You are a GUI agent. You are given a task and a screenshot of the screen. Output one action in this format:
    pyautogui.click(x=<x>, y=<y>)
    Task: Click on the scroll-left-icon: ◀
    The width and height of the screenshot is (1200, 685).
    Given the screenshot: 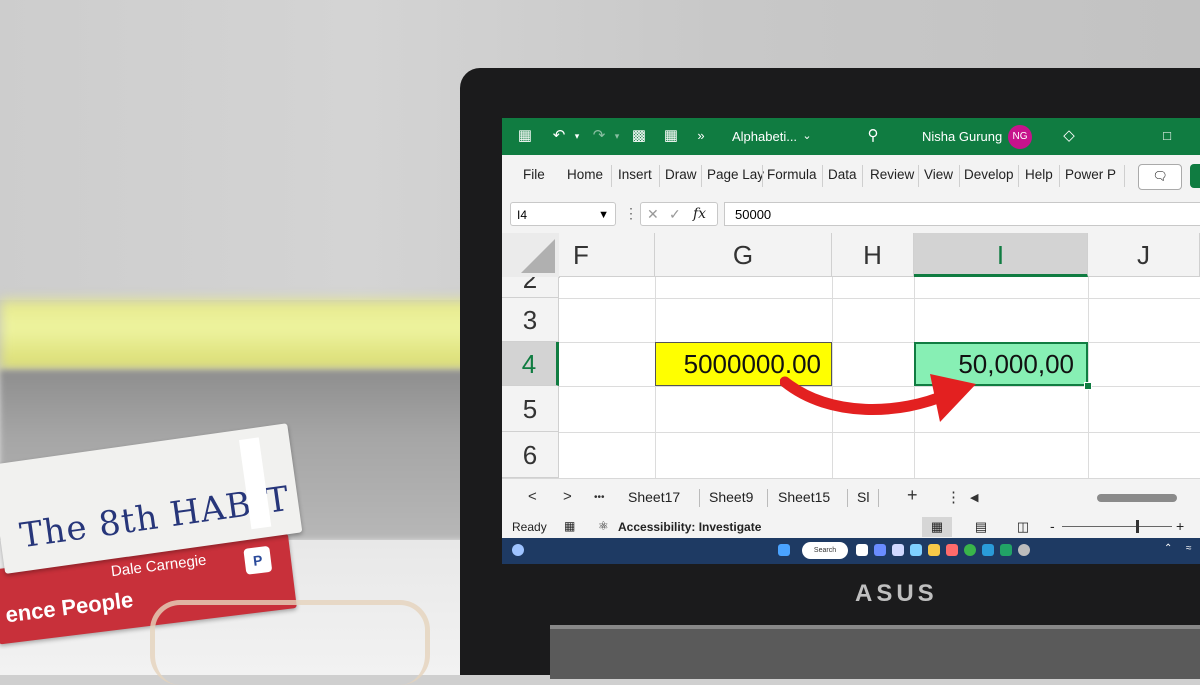 What is the action you would take?
    pyautogui.click(x=974, y=497)
    